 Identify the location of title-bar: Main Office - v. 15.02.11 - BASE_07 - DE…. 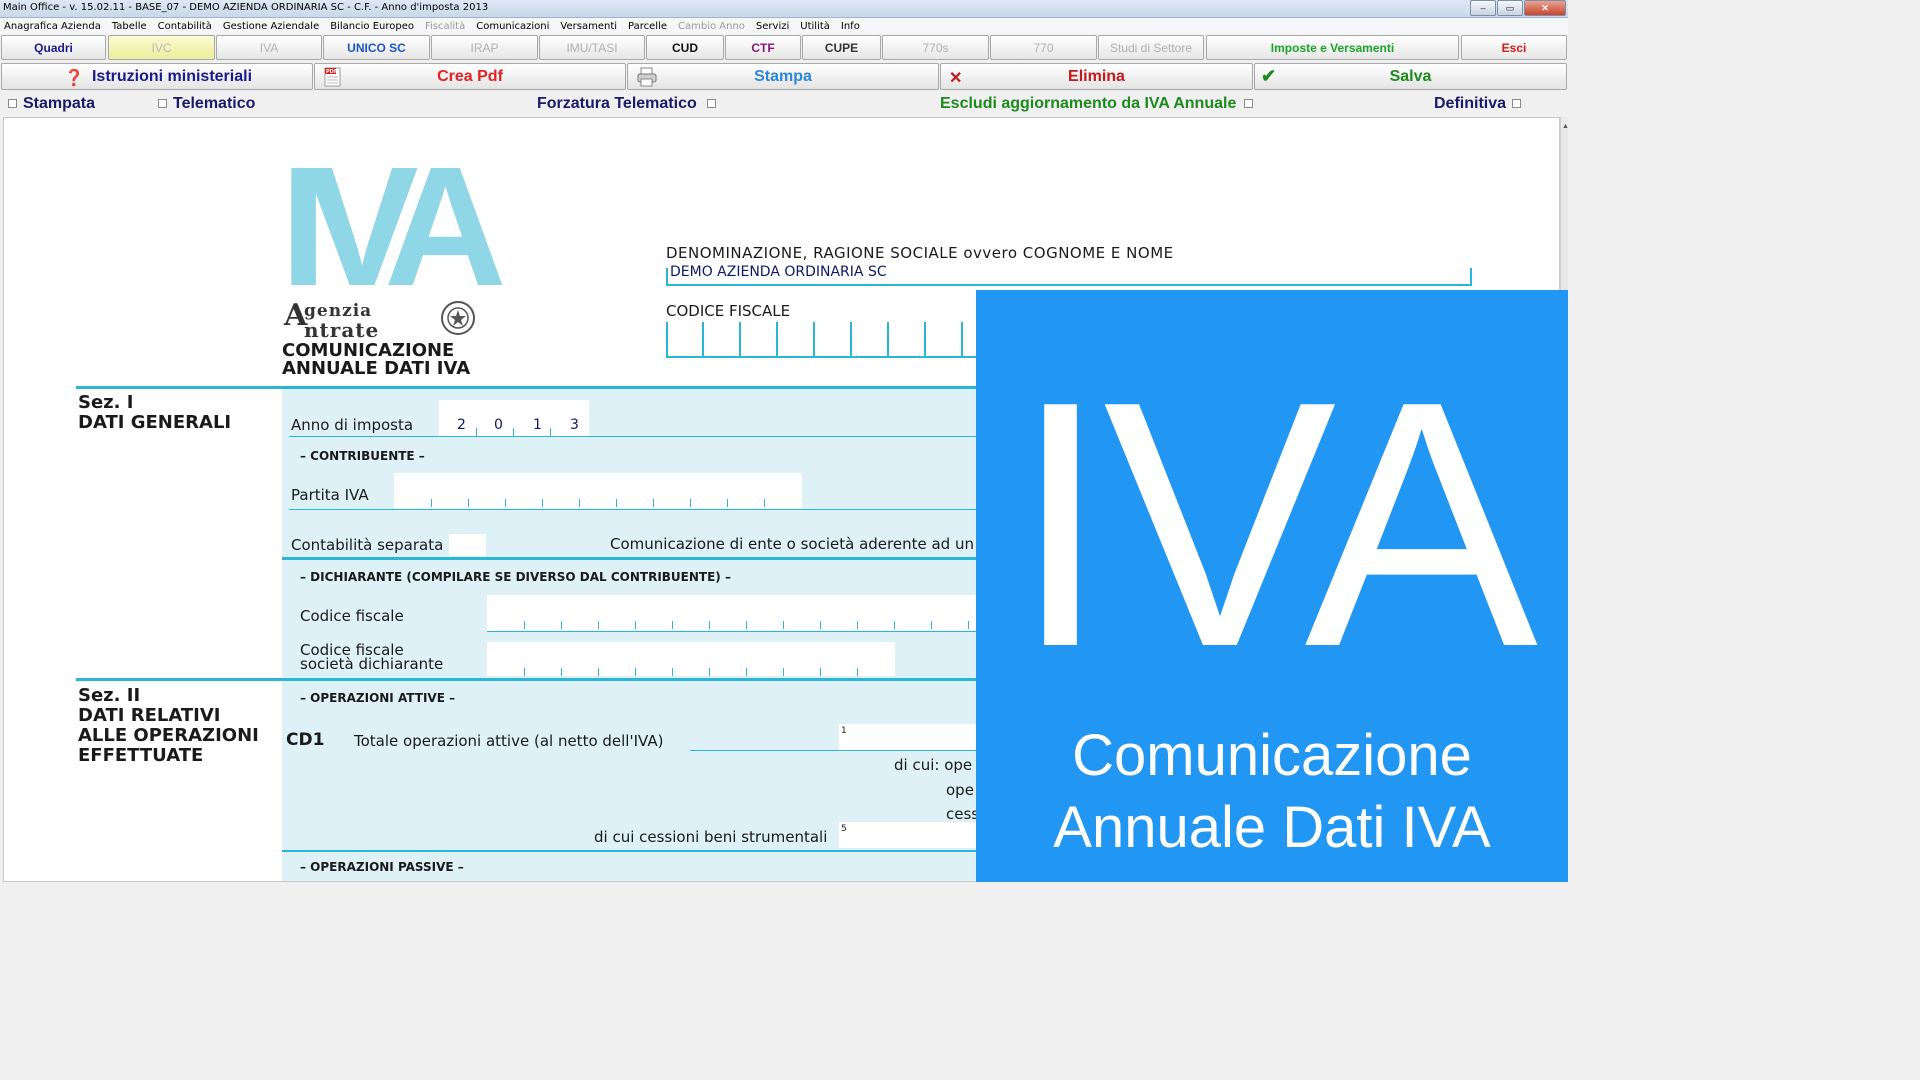
(784, 9).